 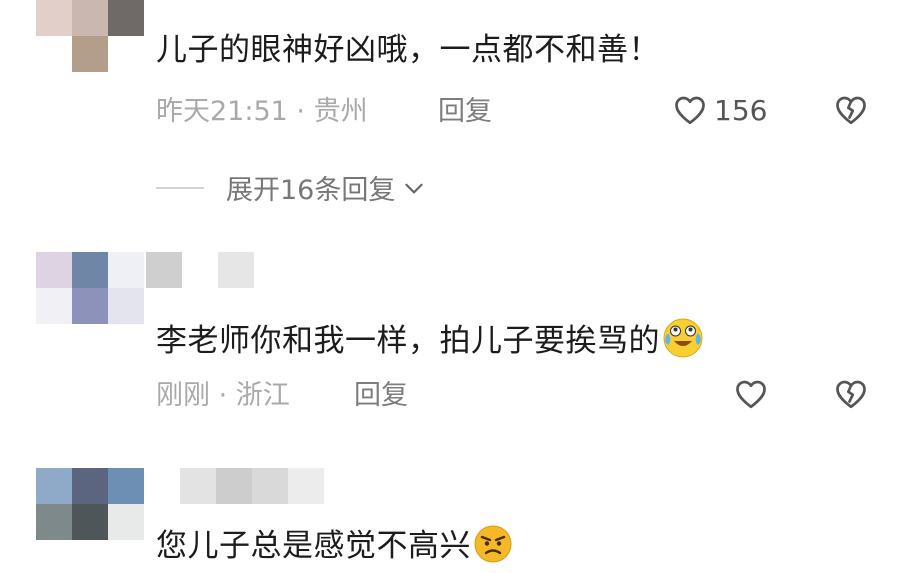 I want to click on expand-replies-label: 展开16条回复, so click(x=311, y=190).